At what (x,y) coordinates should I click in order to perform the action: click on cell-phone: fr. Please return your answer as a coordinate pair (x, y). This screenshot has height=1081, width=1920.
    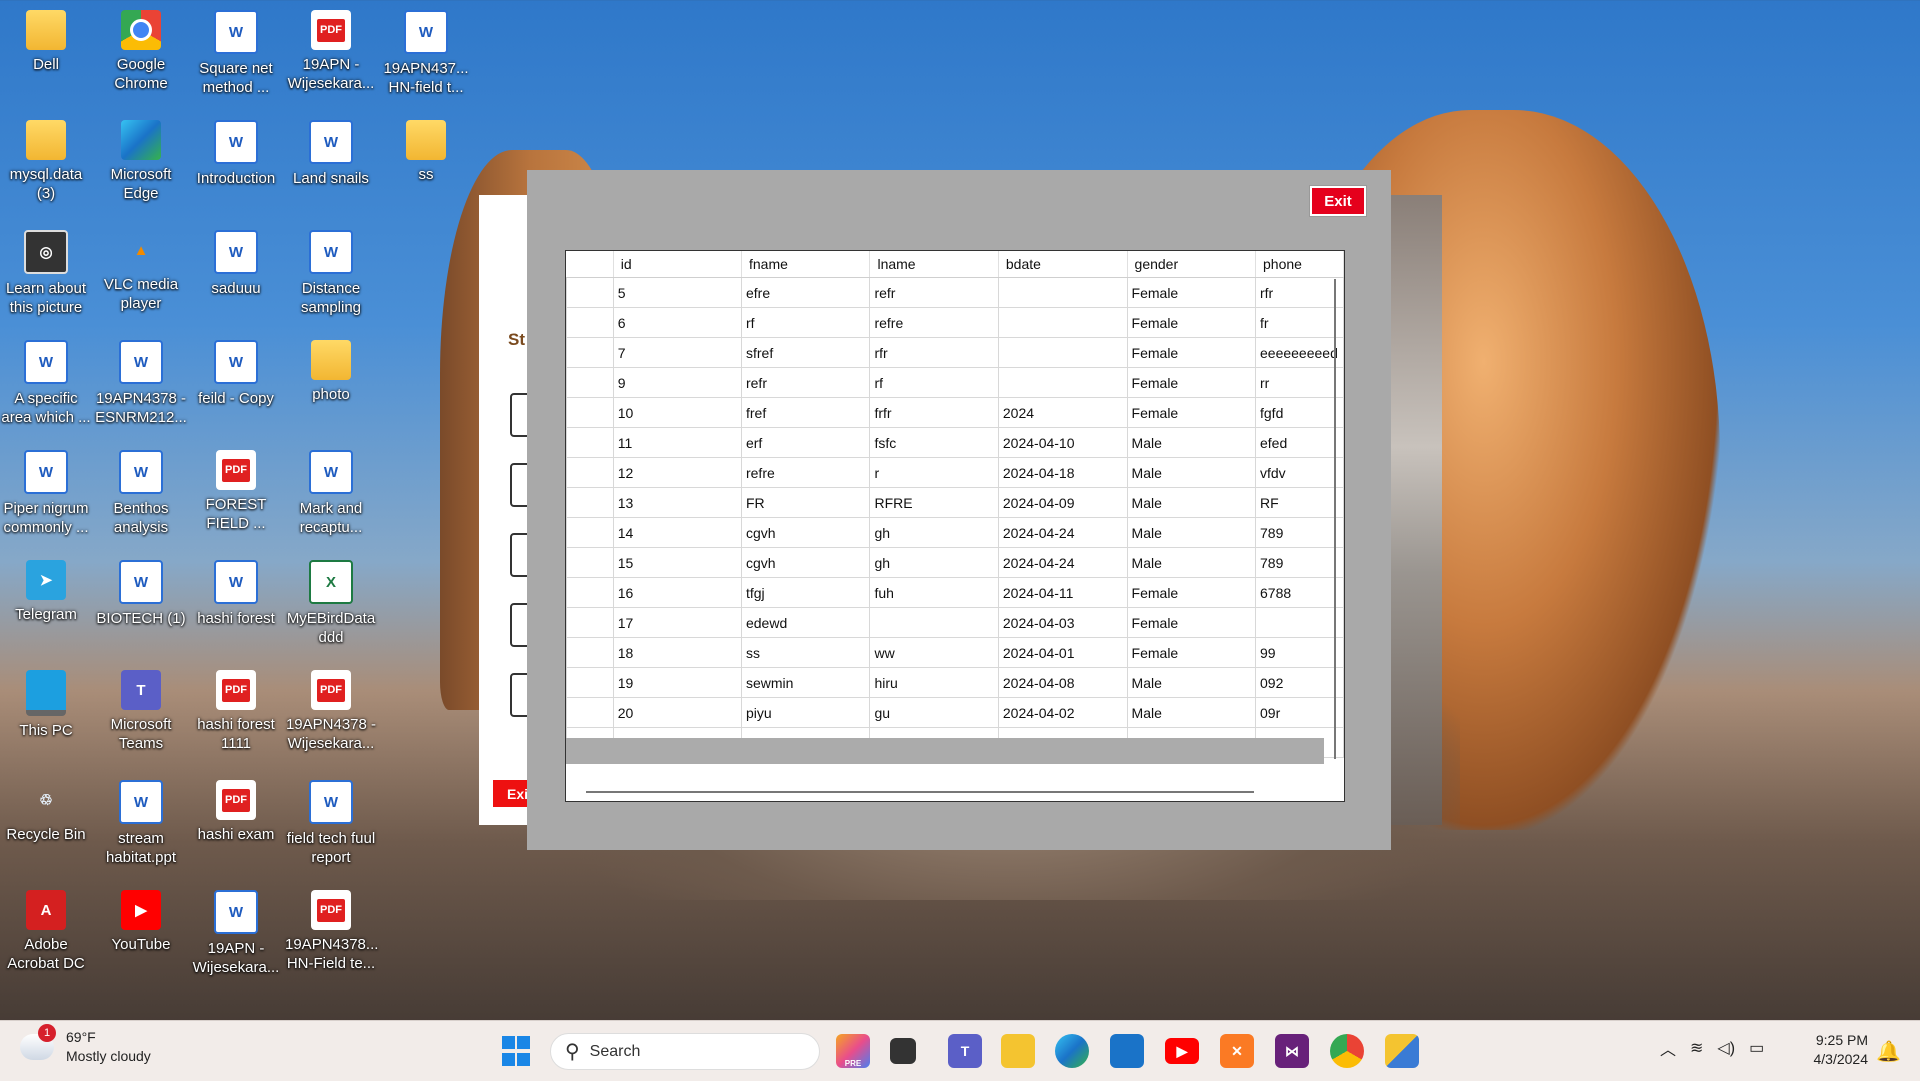
    Looking at the image, I should click on (1299, 322).